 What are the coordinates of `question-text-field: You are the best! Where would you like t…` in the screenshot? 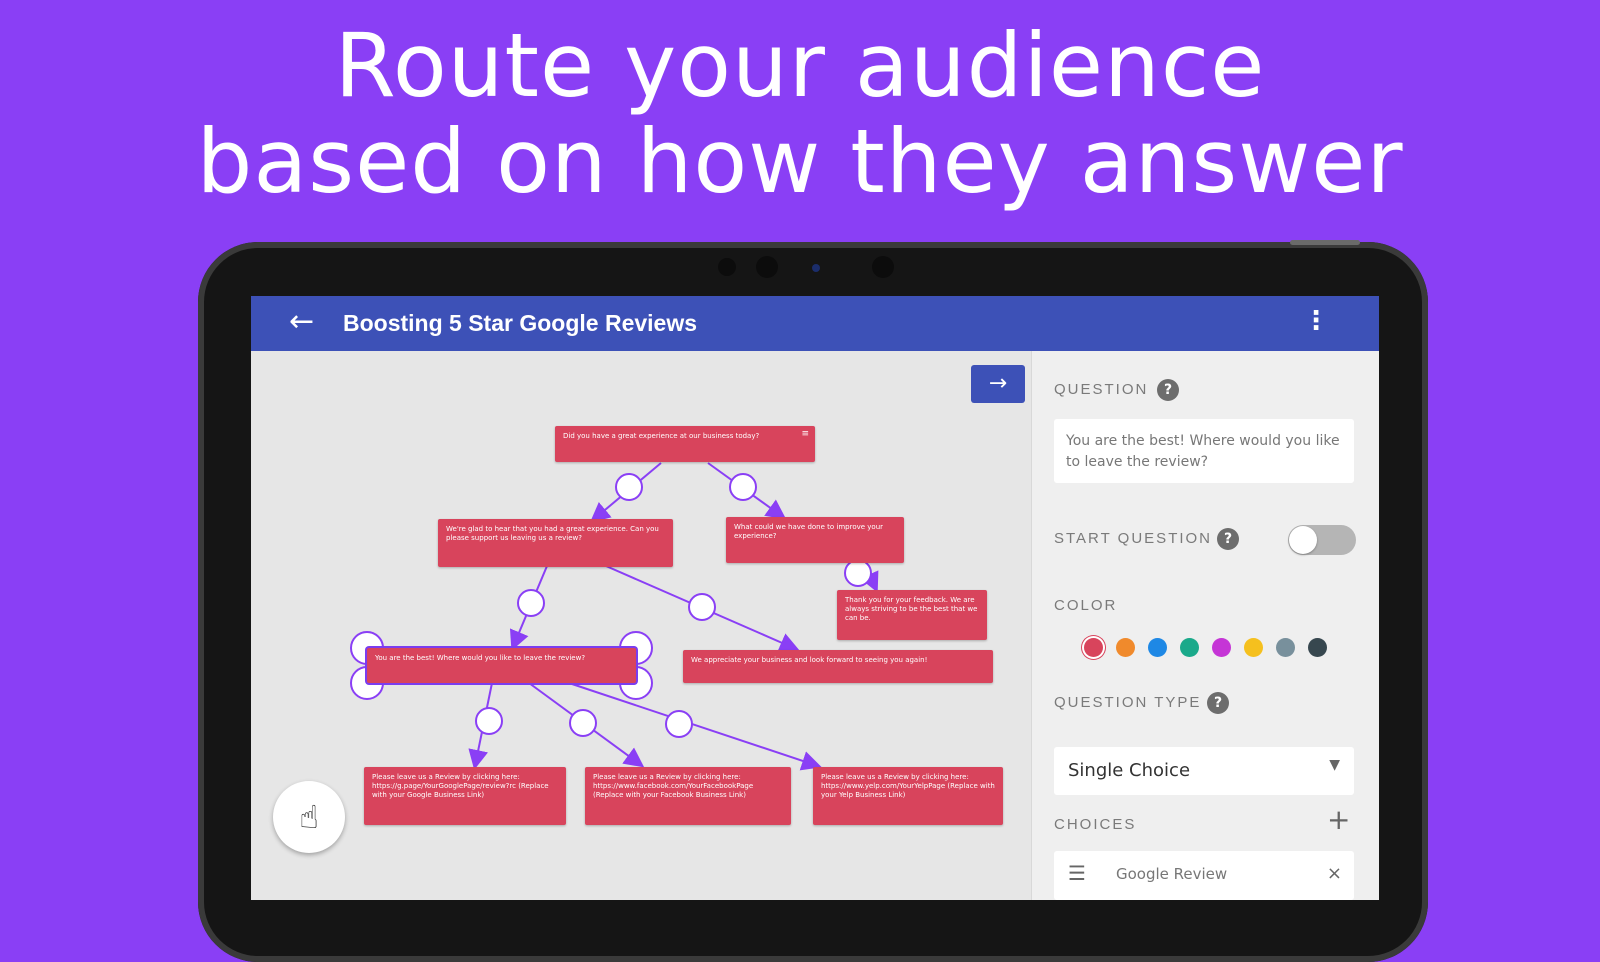 It's located at (1204, 451).